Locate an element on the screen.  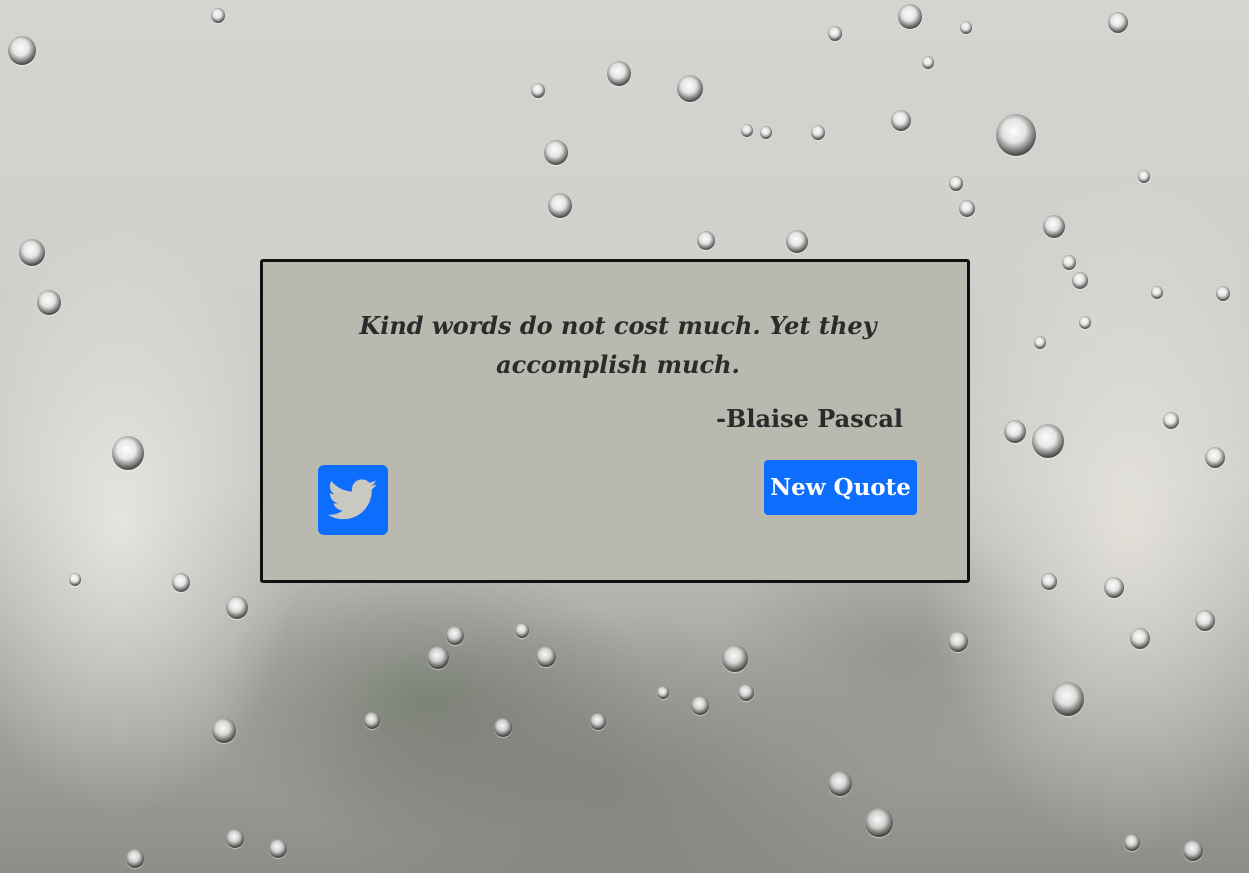
twitter-icon is located at coordinates (353, 500).